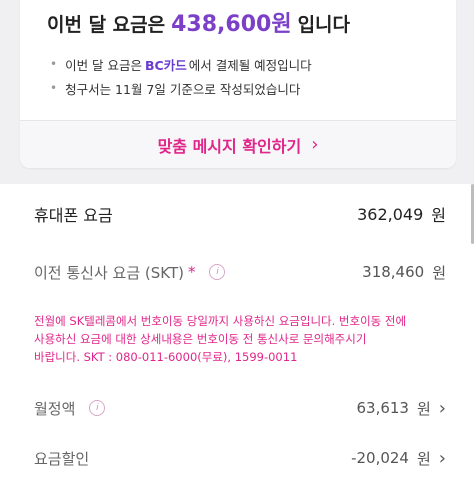 The width and height of the screenshot is (474, 484). Describe the element at coordinates (200, 339) in the screenshot. I see `notice-line: 사용하신 요금에 대한 상세내용은 번호이동 전 통신사로 문의해주시기` at that location.